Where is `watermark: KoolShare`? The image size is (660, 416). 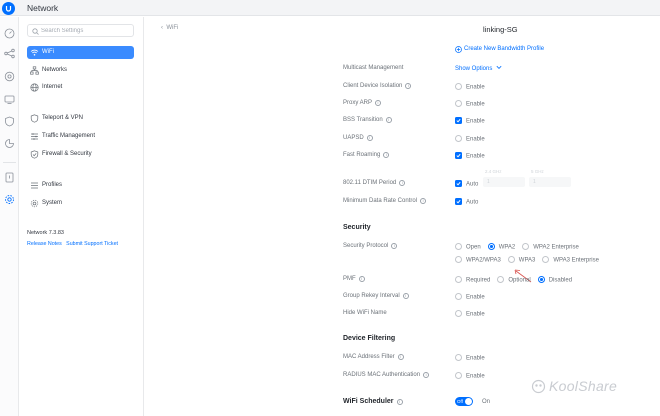
watermark: KoolShare is located at coordinates (574, 386).